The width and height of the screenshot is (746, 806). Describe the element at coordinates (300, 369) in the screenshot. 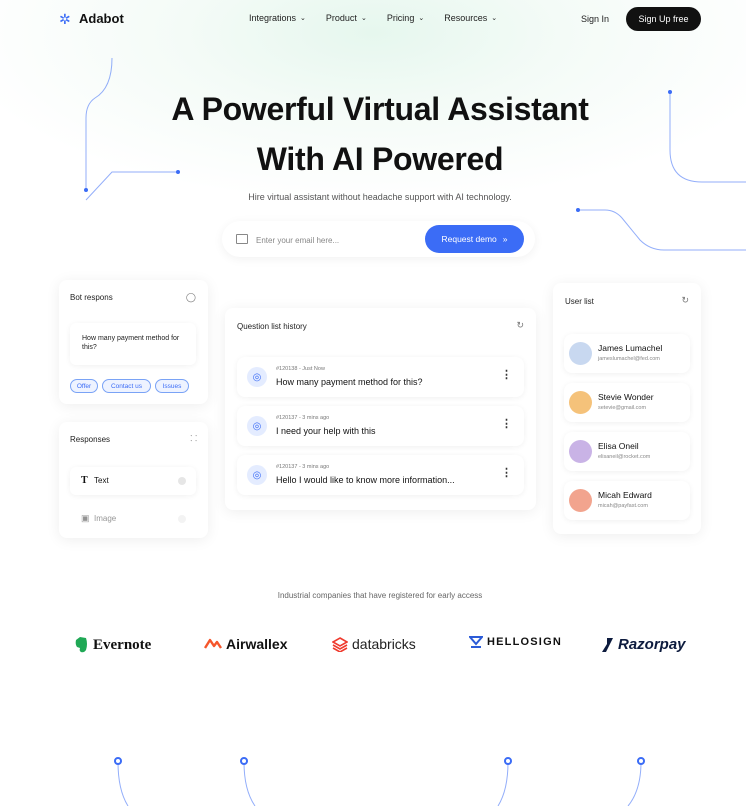

I see `question-meta: #120138 - Just Now` at that location.